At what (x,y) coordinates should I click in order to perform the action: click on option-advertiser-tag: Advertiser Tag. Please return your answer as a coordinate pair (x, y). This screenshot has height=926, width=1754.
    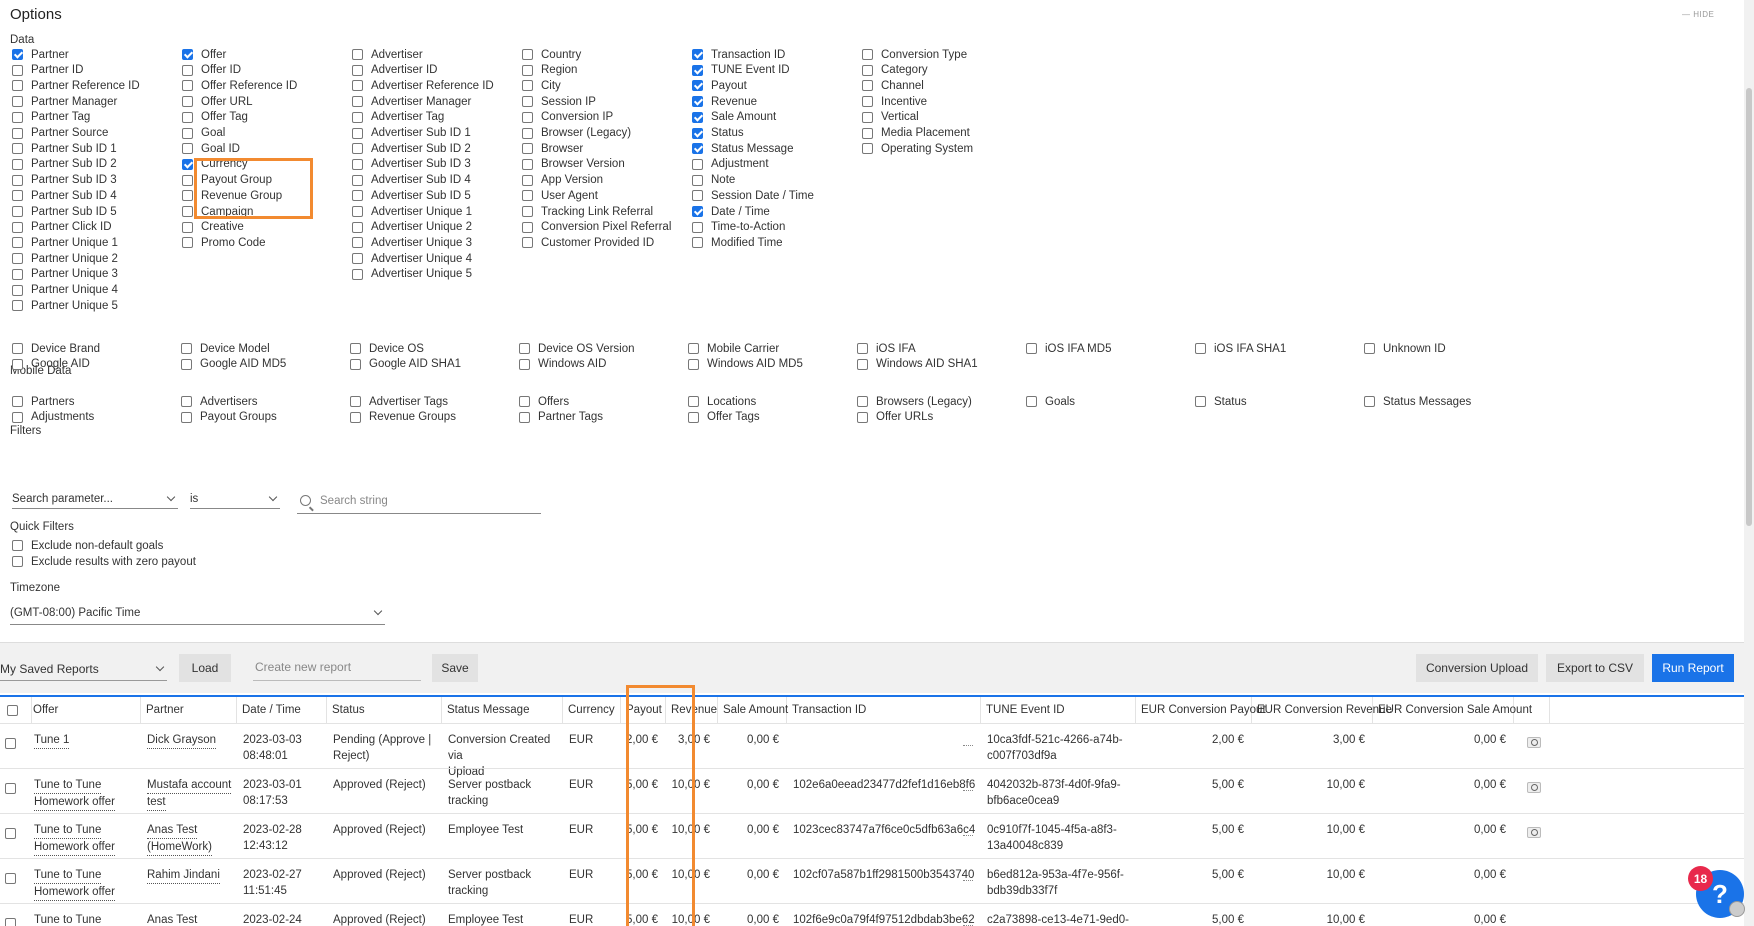
    Looking at the image, I should click on (398, 117).